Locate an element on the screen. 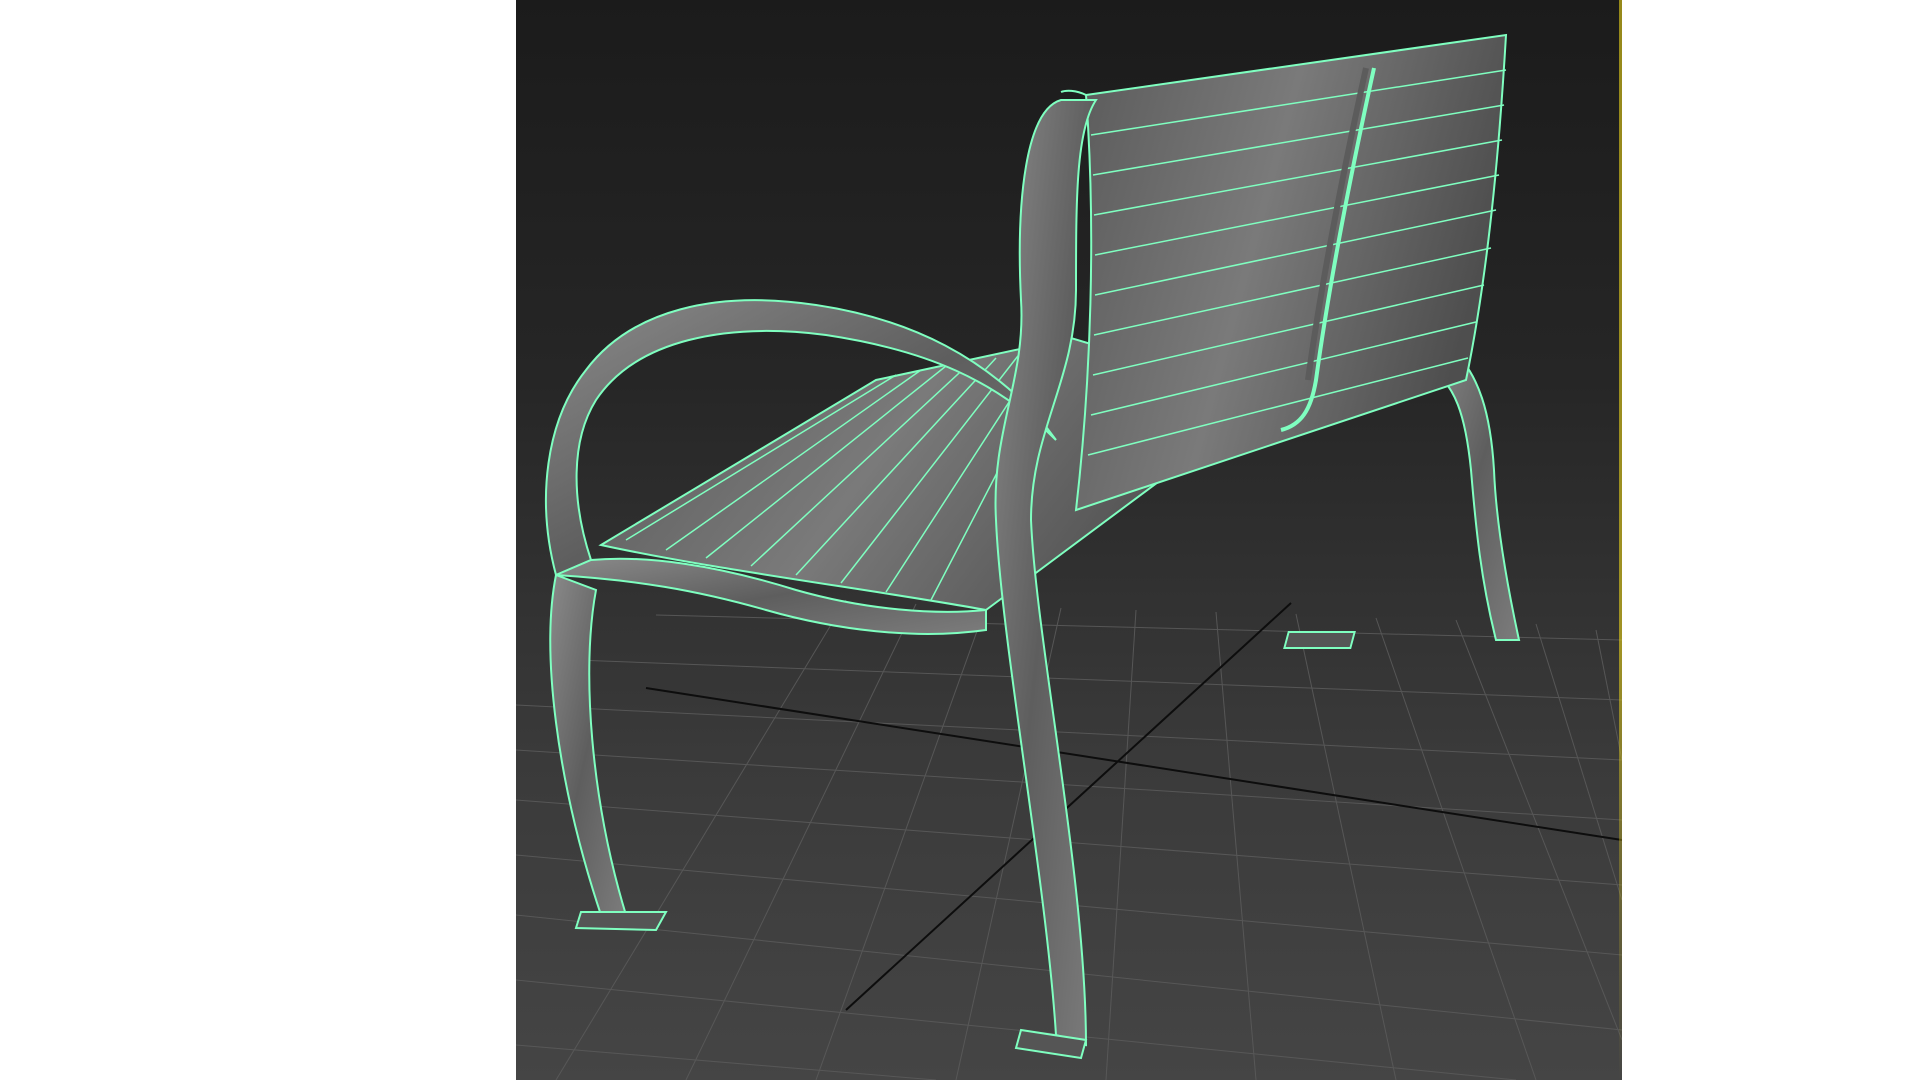 The image size is (1920, 1080). bench-backrest is located at coordinates (1284, 272).